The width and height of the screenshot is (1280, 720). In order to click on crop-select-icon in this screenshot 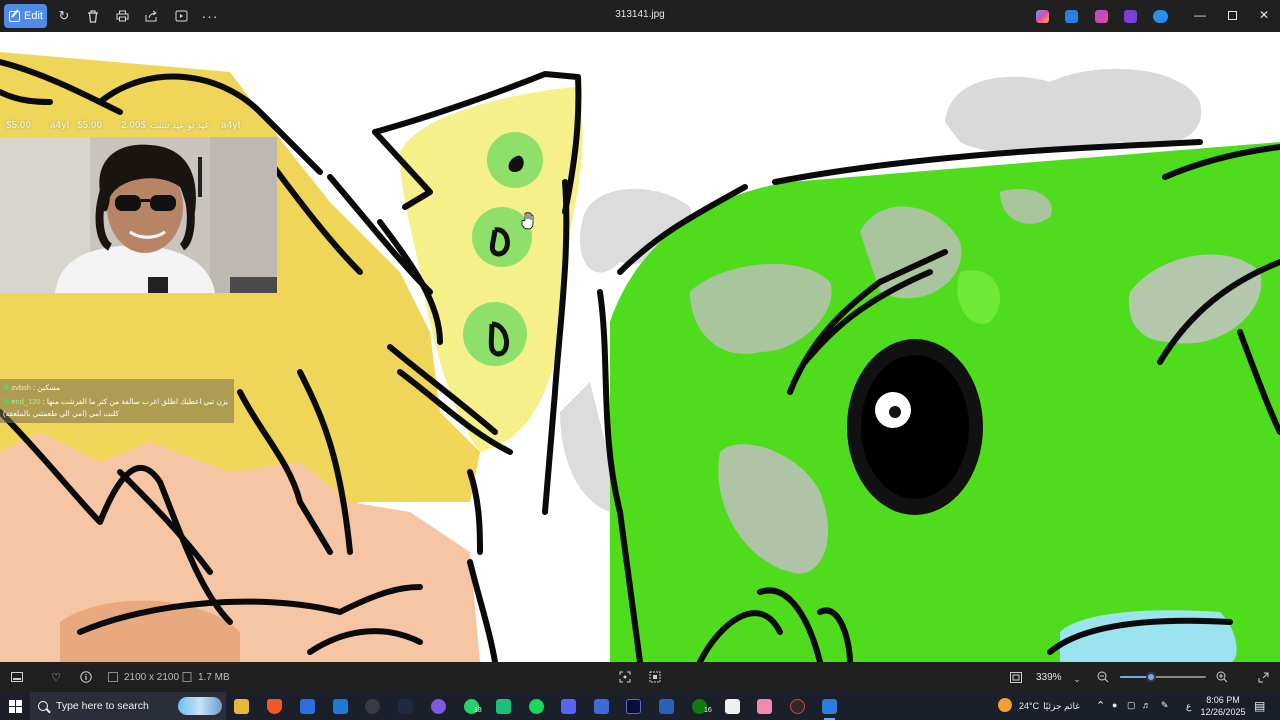, I will do `click(655, 677)`.